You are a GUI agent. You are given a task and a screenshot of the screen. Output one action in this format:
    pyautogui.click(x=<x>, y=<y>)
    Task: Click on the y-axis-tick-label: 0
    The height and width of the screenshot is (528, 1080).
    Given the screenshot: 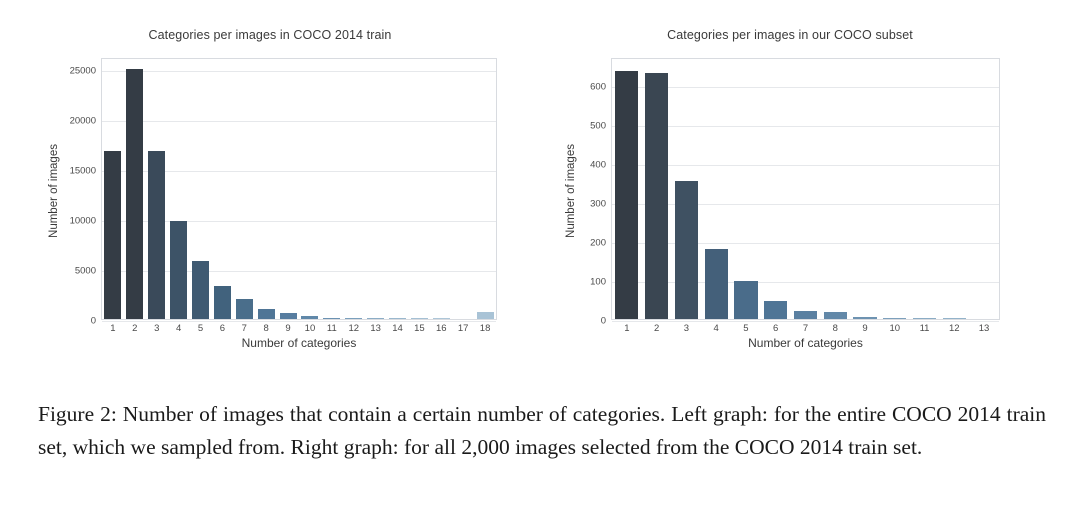 What is the action you would take?
    pyautogui.click(x=603, y=321)
    